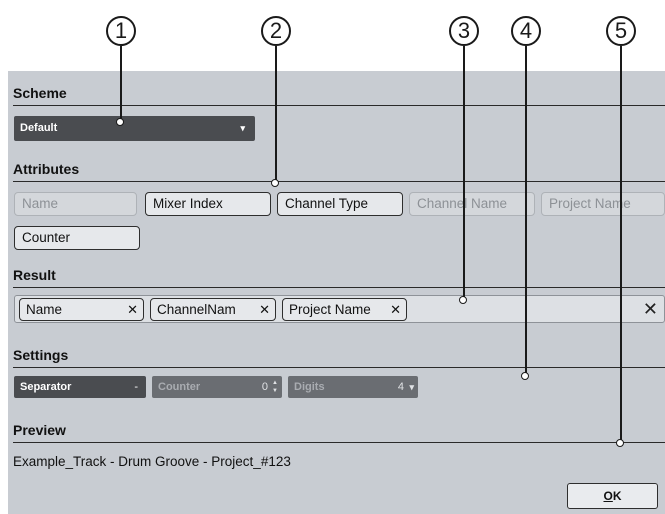 This screenshot has width=665, height=514. Describe the element at coordinates (39, 430) in the screenshot. I see `preview-title: Preview` at that location.